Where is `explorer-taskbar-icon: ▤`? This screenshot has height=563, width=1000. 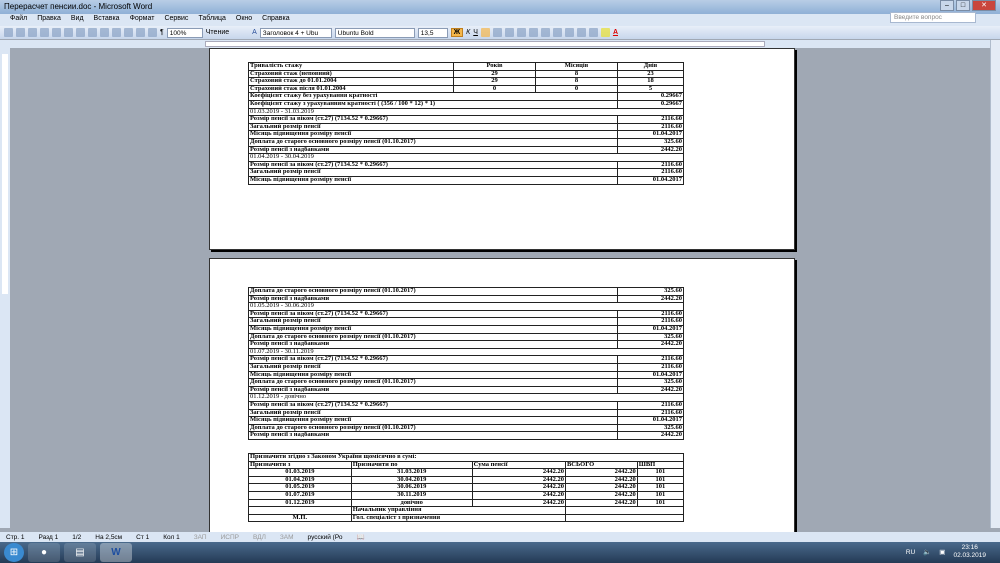
explorer-taskbar-icon: ▤ is located at coordinates (80, 552).